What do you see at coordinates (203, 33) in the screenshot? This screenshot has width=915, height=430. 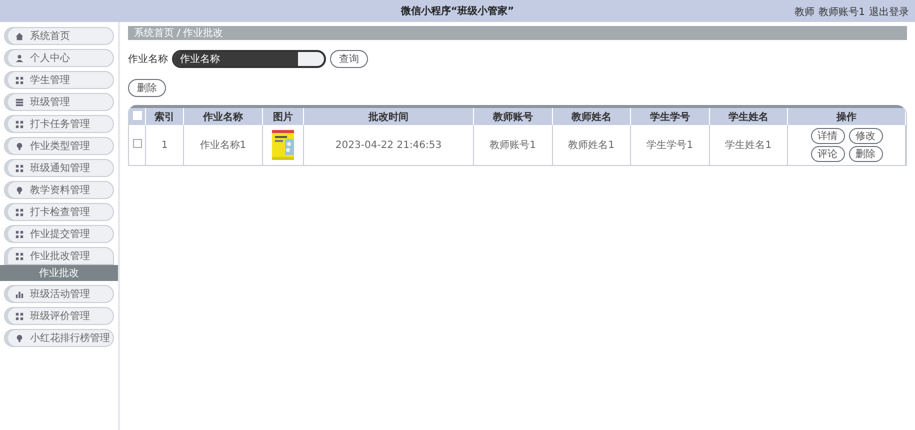 I see `breadcrumb-item: 作业批改` at bounding box center [203, 33].